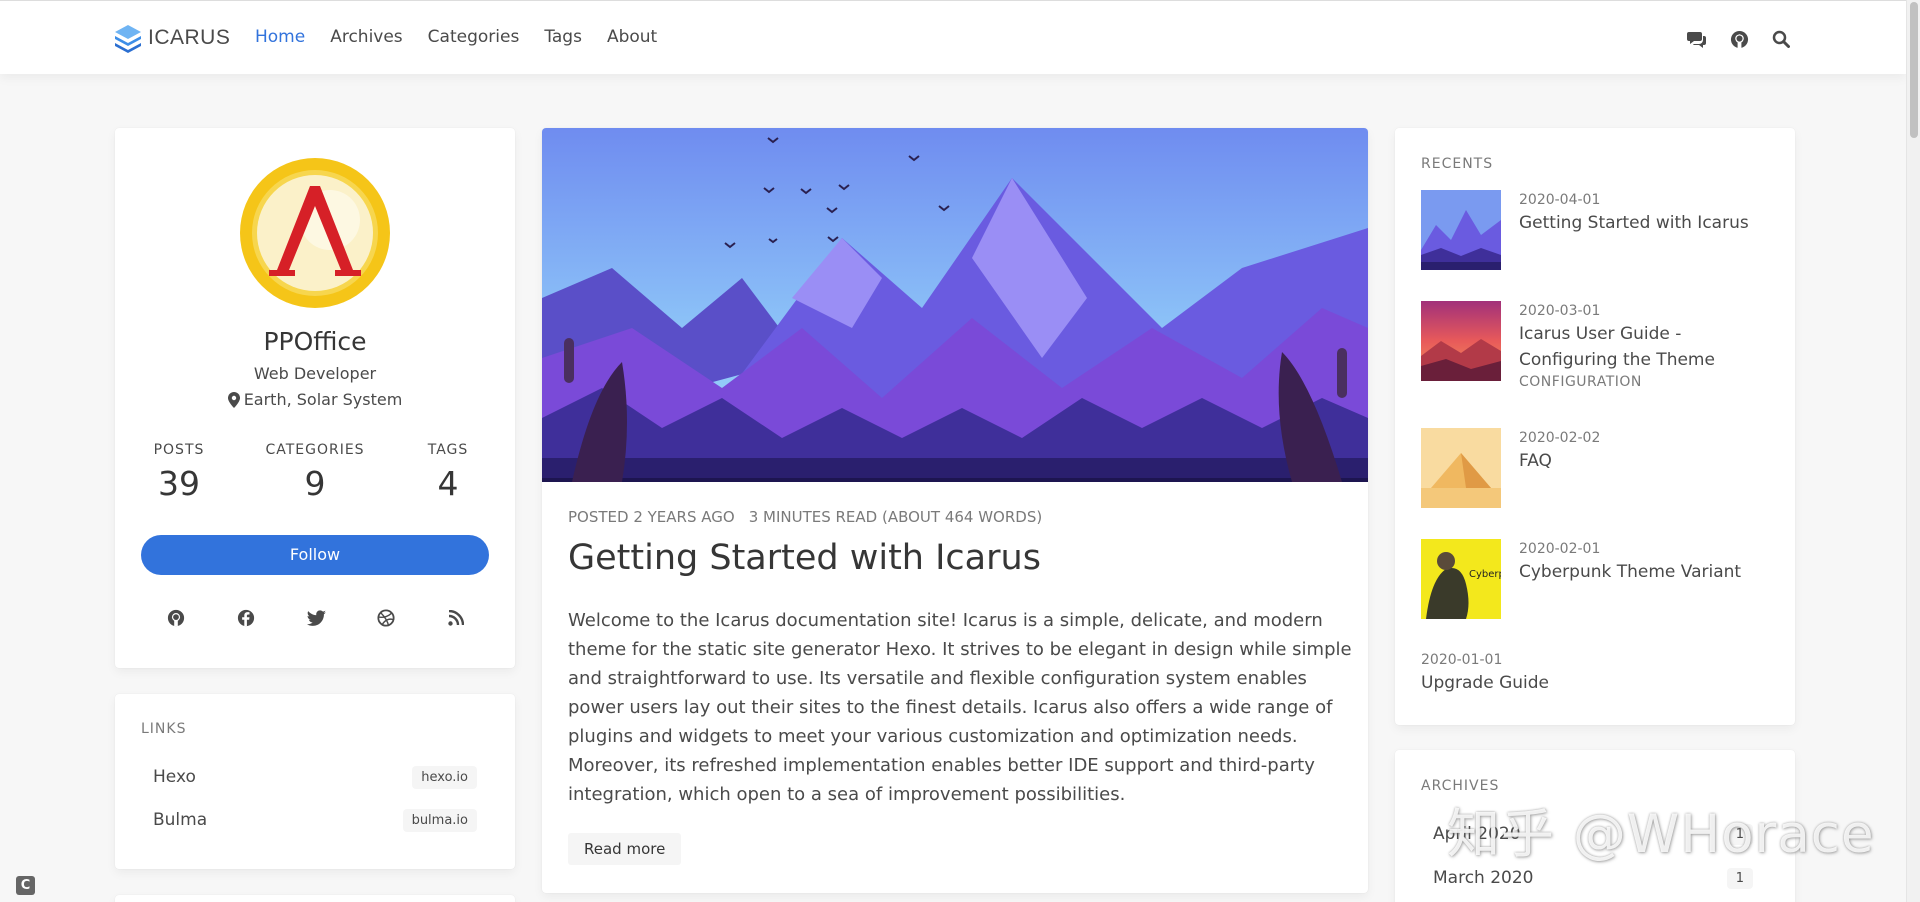  What do you see at coordinates (164, 729) in the screenshot?
I see `links-title: LINKS` at bounding box center [164, 729].